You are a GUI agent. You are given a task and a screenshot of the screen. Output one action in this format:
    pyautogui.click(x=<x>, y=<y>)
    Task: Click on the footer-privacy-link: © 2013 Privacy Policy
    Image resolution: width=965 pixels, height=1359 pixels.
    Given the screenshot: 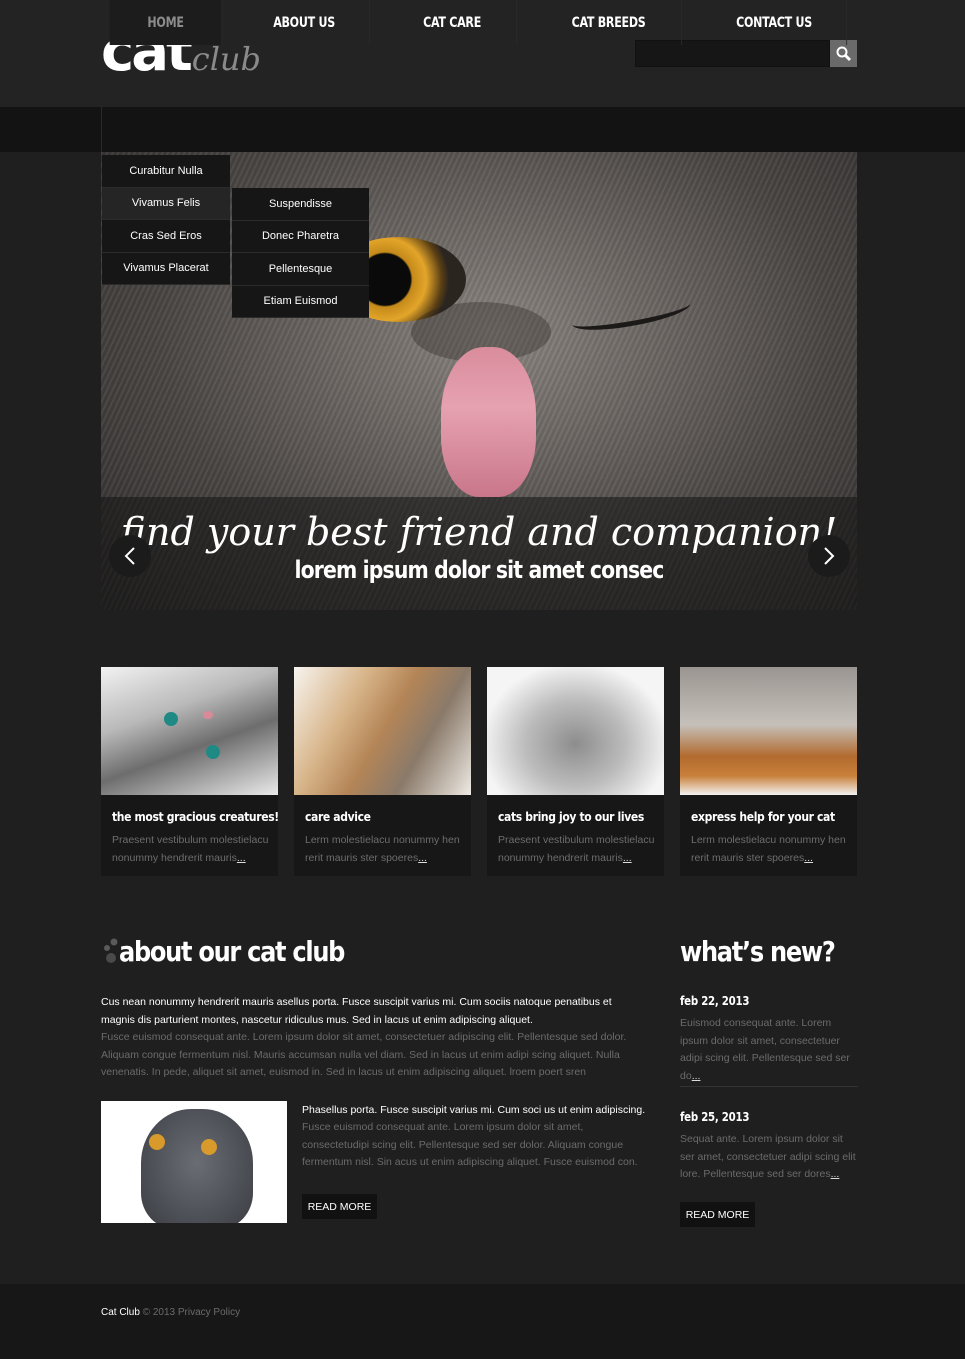 What is the action you would take?
    pyautogui.click(x=190, y=1312)
    